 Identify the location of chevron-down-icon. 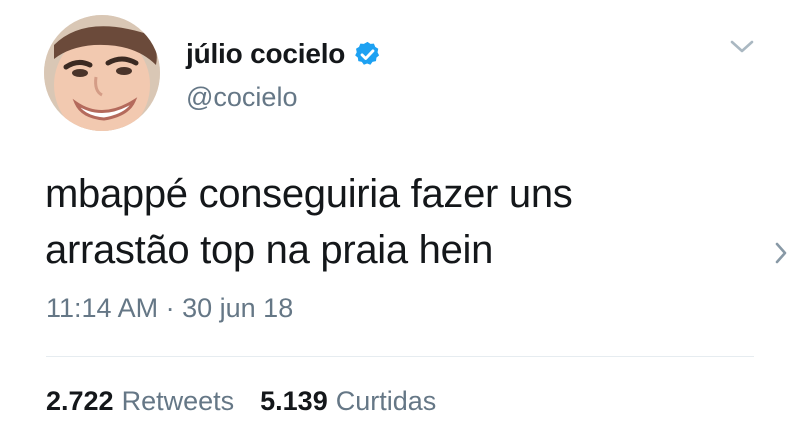
(742, 47).